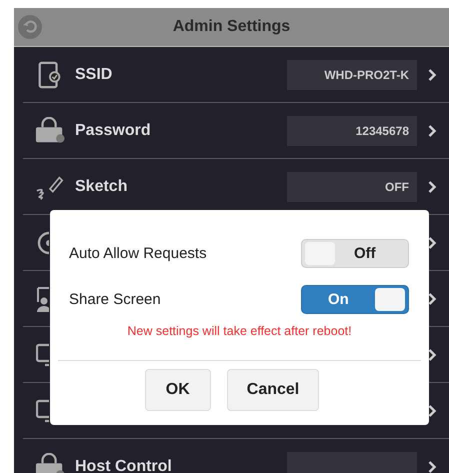  Describe the element at coordinates (101, 187) in the screenshot. I see `setting-label: Sketch` at that location.